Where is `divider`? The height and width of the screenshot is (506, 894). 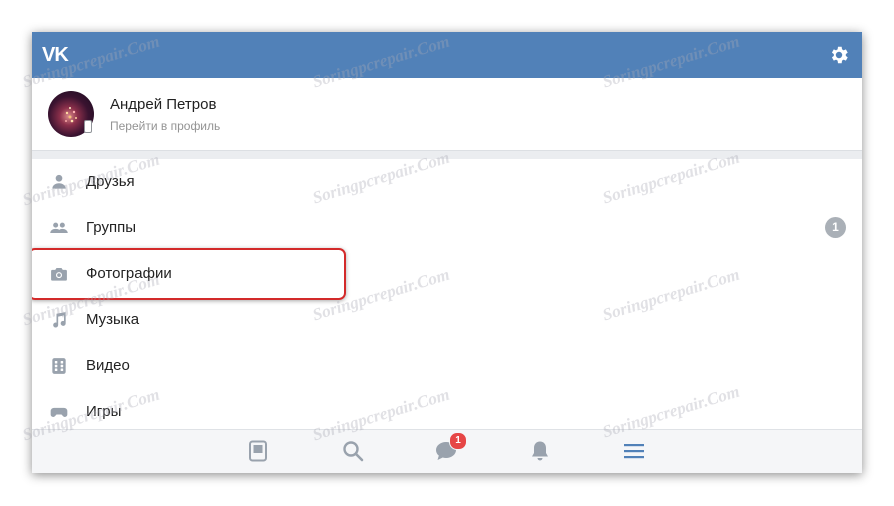 divider is located at coordinates (447, 154).